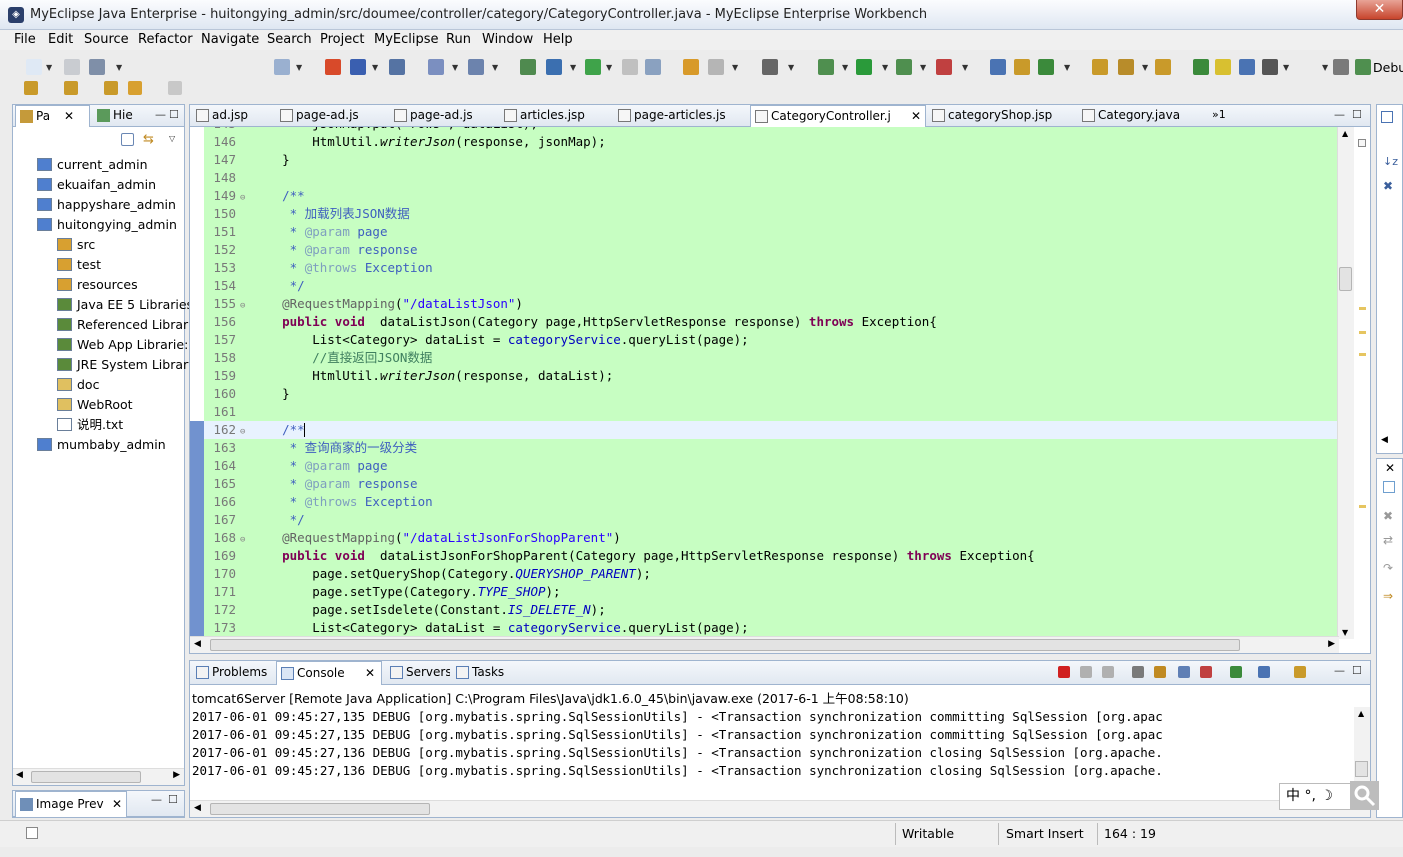 This screenshot has width=1403, height=857. Describe the element at coordinates (1388, 540) in the screenshot. I see `link-icon: ⇄` at that location.